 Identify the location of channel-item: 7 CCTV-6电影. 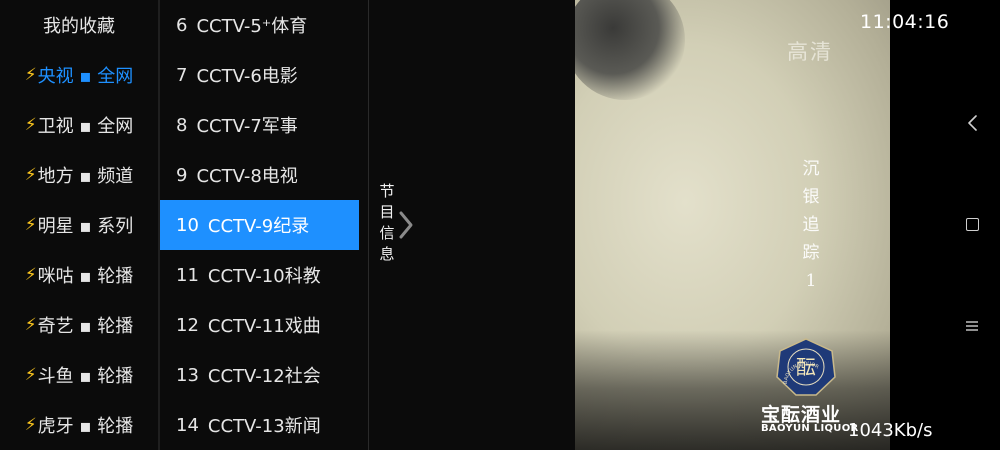
(264, 75).